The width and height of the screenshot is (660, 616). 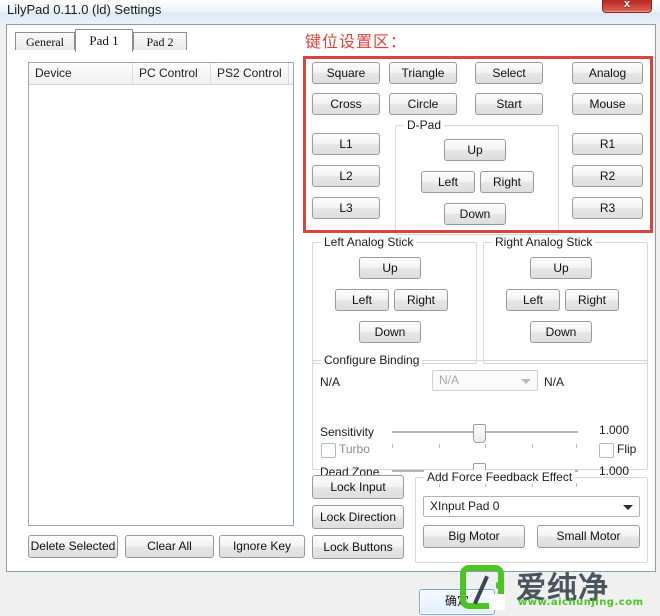 I want to click on left-stick-down-button: Down, so click(x=390, y=332).